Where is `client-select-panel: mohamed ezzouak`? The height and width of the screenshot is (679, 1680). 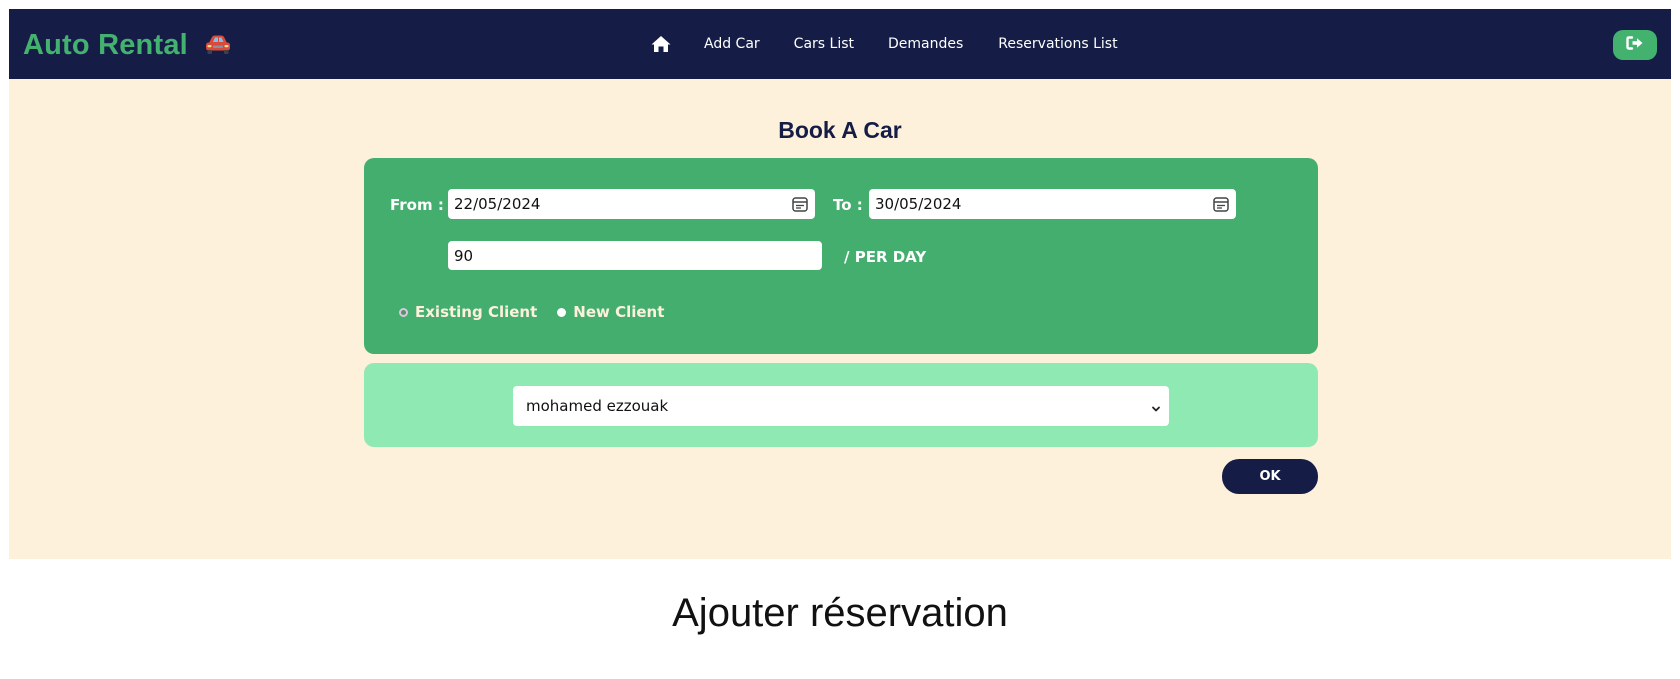
client-select-panel: mohamed ezzouak is located at coordinates (841, 405).